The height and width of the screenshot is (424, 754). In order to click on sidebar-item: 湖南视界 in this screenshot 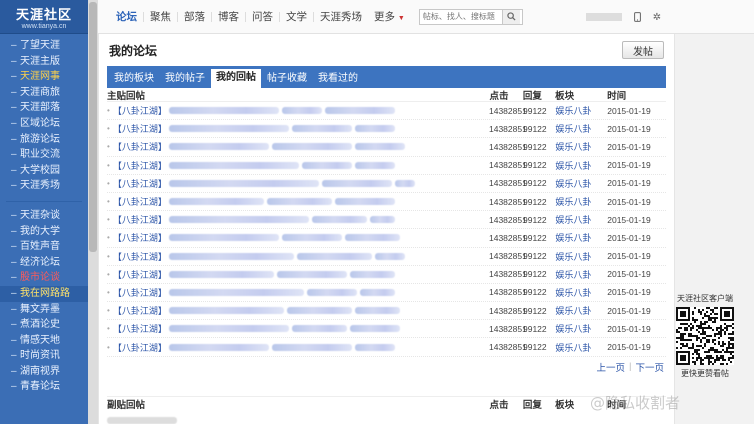, I will do `click(44, 372)`.